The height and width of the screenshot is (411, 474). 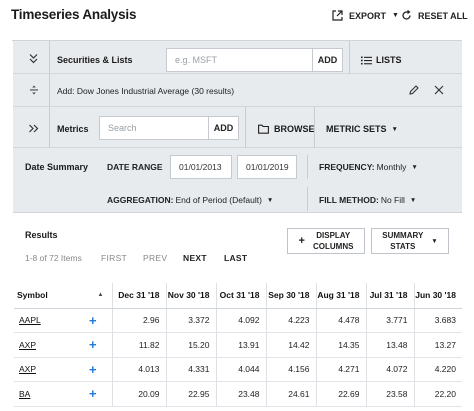 What do you see at coordinates (389, 369) in the screenshot?
I see `table-cell: 4.072` at bounding box center [389, 369].